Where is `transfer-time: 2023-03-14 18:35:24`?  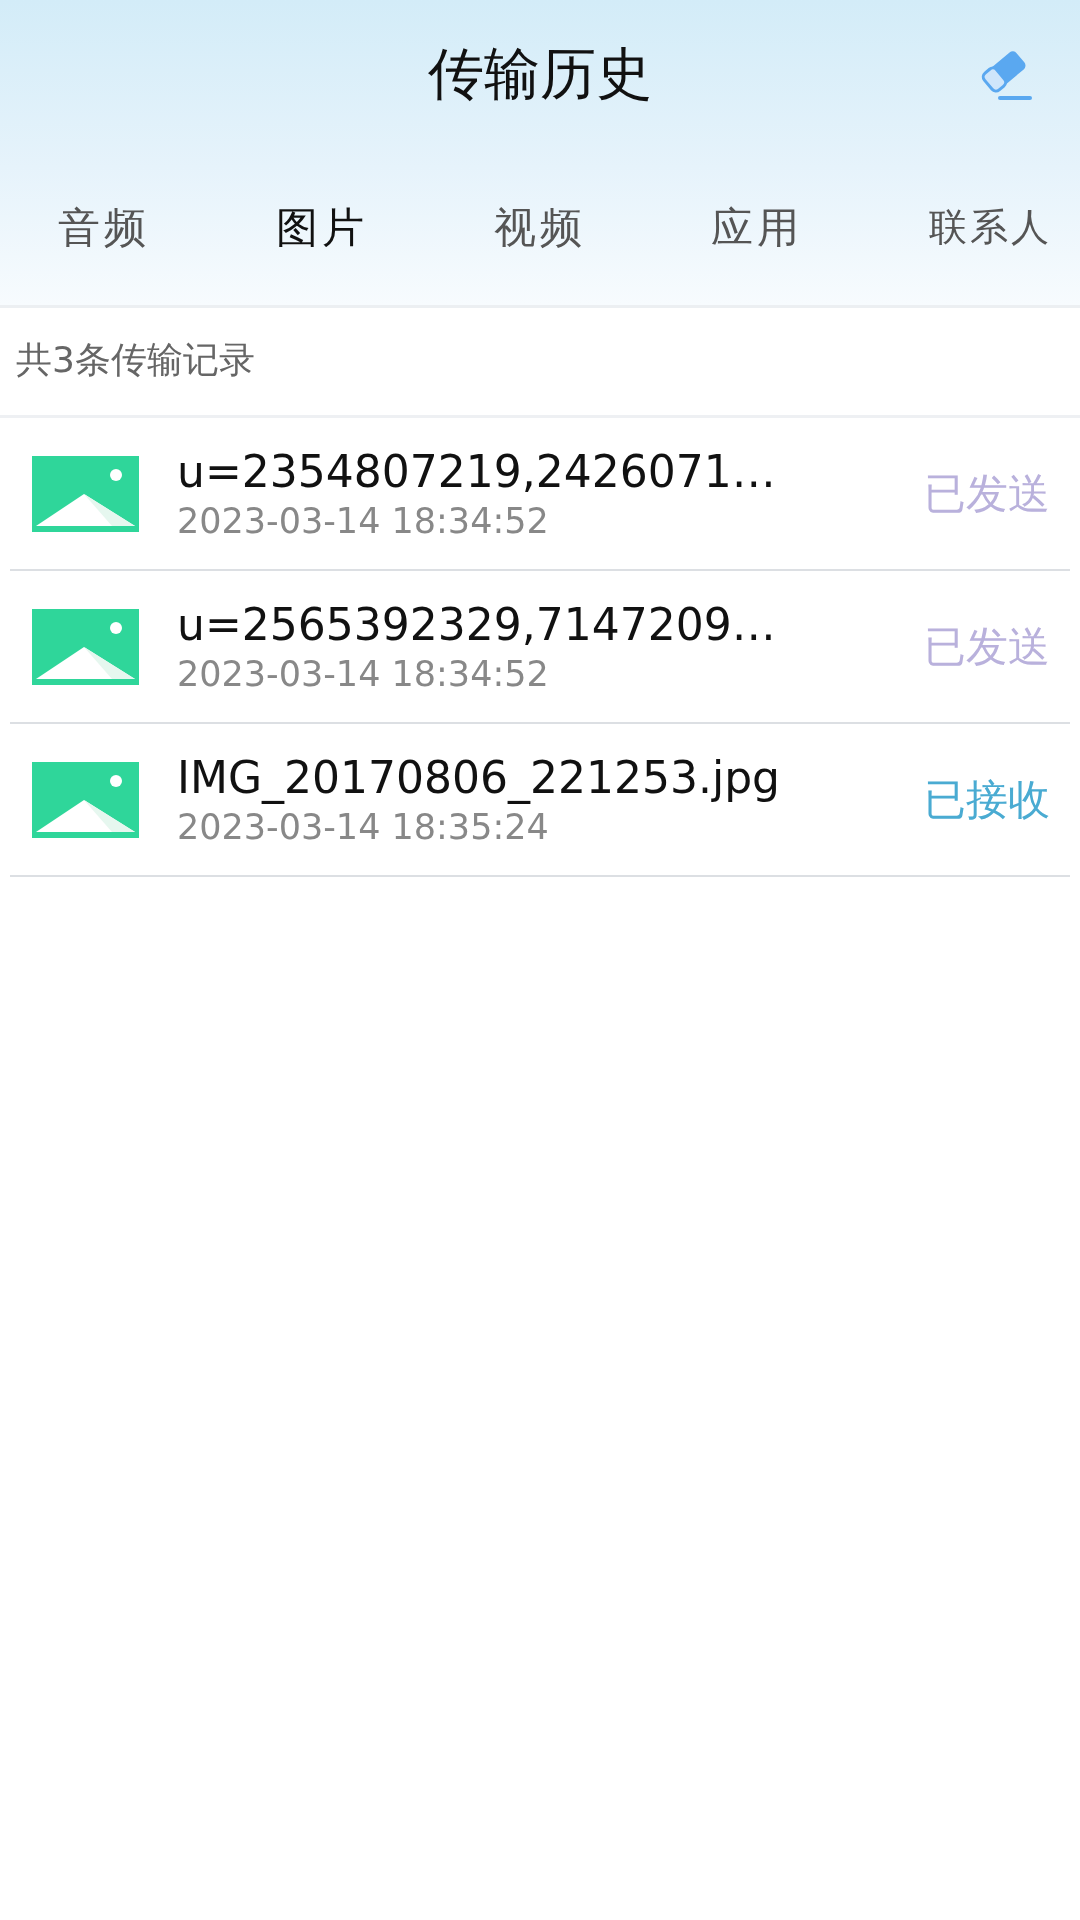 transfer-time: 2023-03-14 18:35:24 is located at coordinates (363, 827).